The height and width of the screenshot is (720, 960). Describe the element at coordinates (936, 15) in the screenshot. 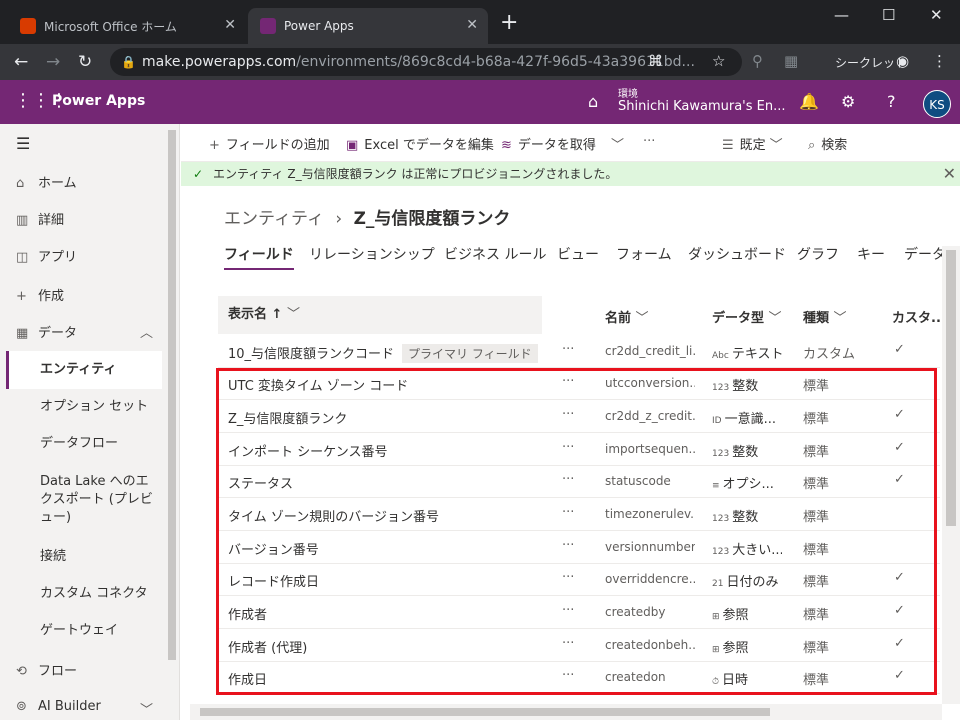

I see `close-window-icon: ✕` at that location.